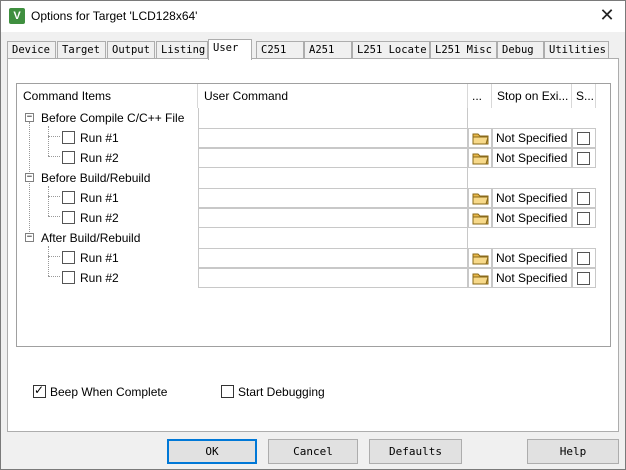  I want to click on tab-device: Device, so click(31, 49).